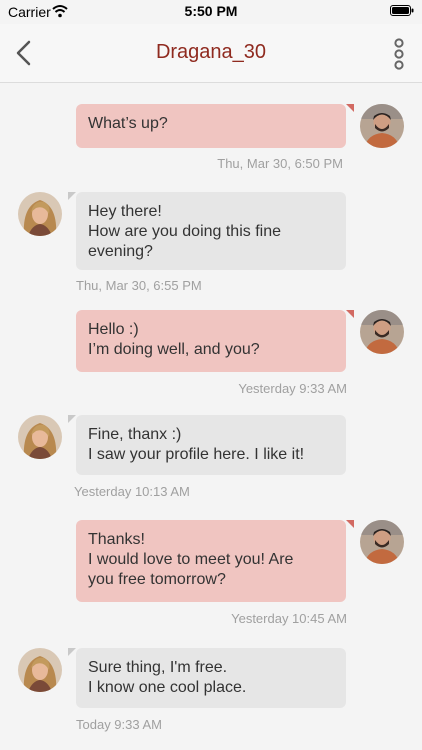  What do you see at coordinates (402, 10) in the screenshot?
I see `battery-icon` at bounding box center [402, 10].